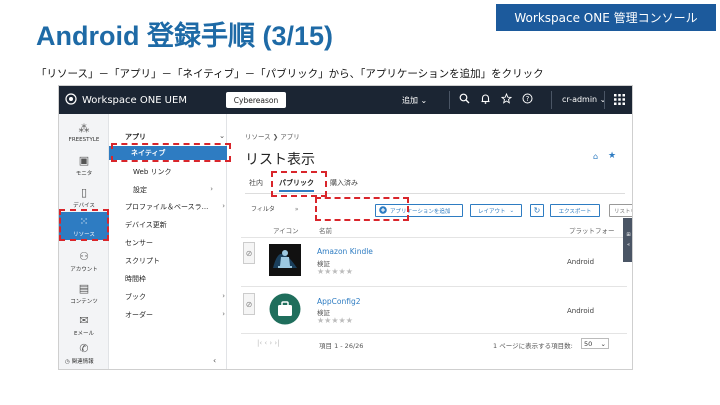 The height and width of the screenshot is (405, 720). Describe the element at coordinates (214, 360) in the screenshot. I see `collapse-nav-icon: ‹` at that location.